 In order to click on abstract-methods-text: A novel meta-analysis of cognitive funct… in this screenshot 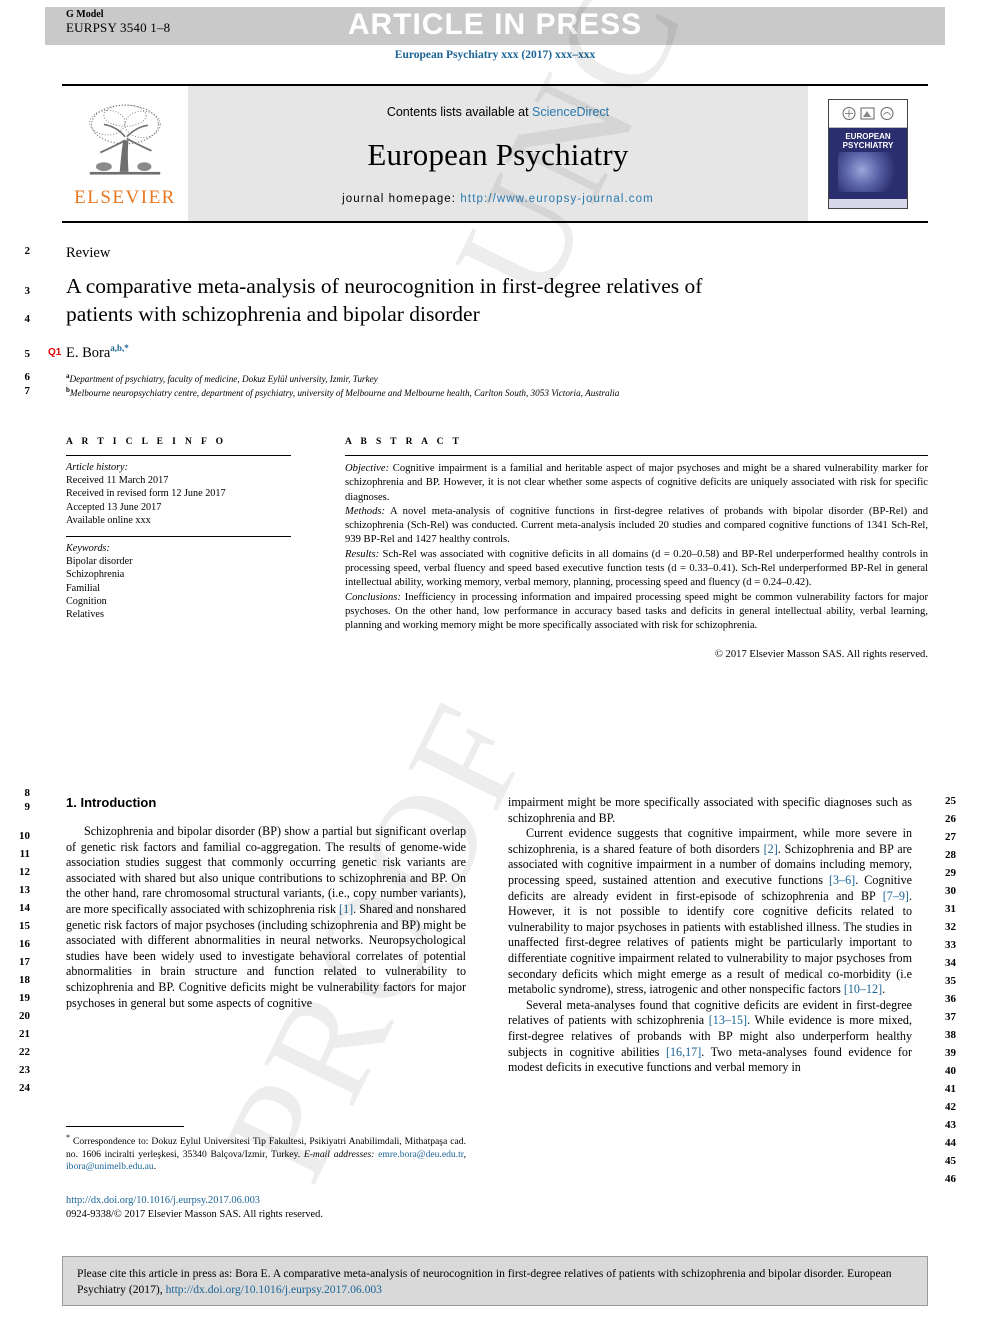, I will do `click(636, 525)`.